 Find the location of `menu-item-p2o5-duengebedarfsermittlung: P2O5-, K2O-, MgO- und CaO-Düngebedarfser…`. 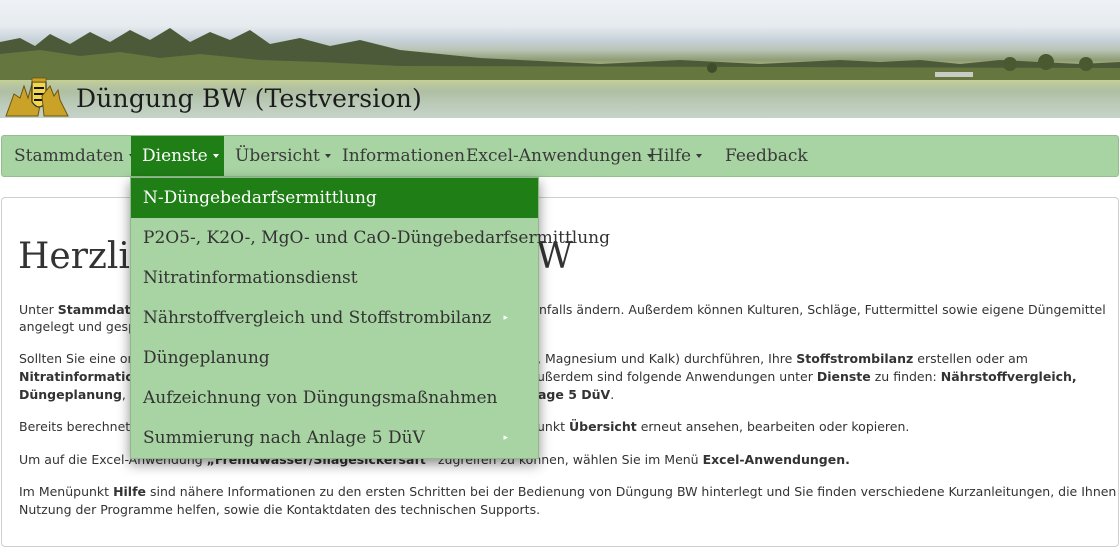

menu-item-p2o5-duengebedarfsermittlung: P2O5-, K2O-, MgO- und CaO-Düngebedarfser… is located at coordinates (370, 238).